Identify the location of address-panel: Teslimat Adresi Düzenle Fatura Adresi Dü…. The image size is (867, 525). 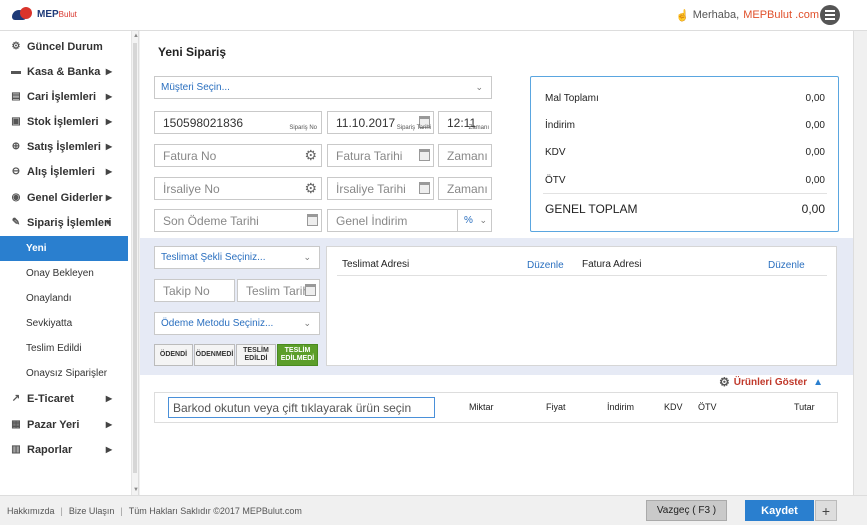
(581, 306).